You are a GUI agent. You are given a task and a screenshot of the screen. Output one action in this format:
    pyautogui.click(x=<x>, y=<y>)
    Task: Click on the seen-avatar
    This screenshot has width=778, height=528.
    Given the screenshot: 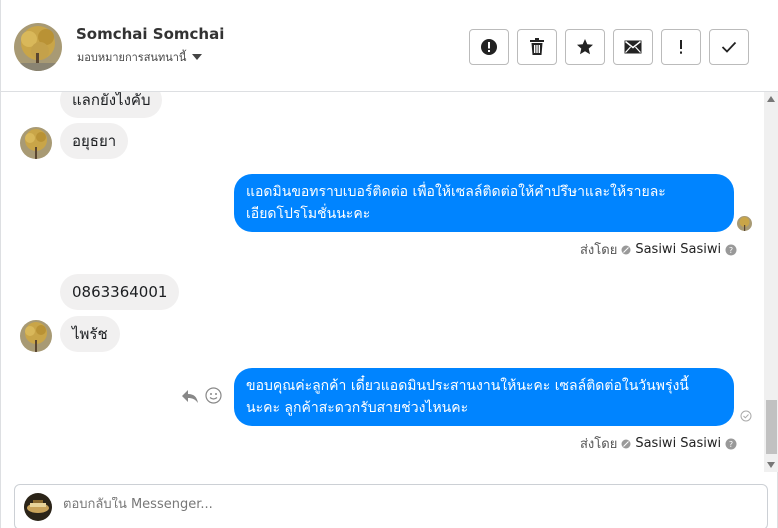 What is the action you would take?
    pyautogui.click(x=744, y=223)
    